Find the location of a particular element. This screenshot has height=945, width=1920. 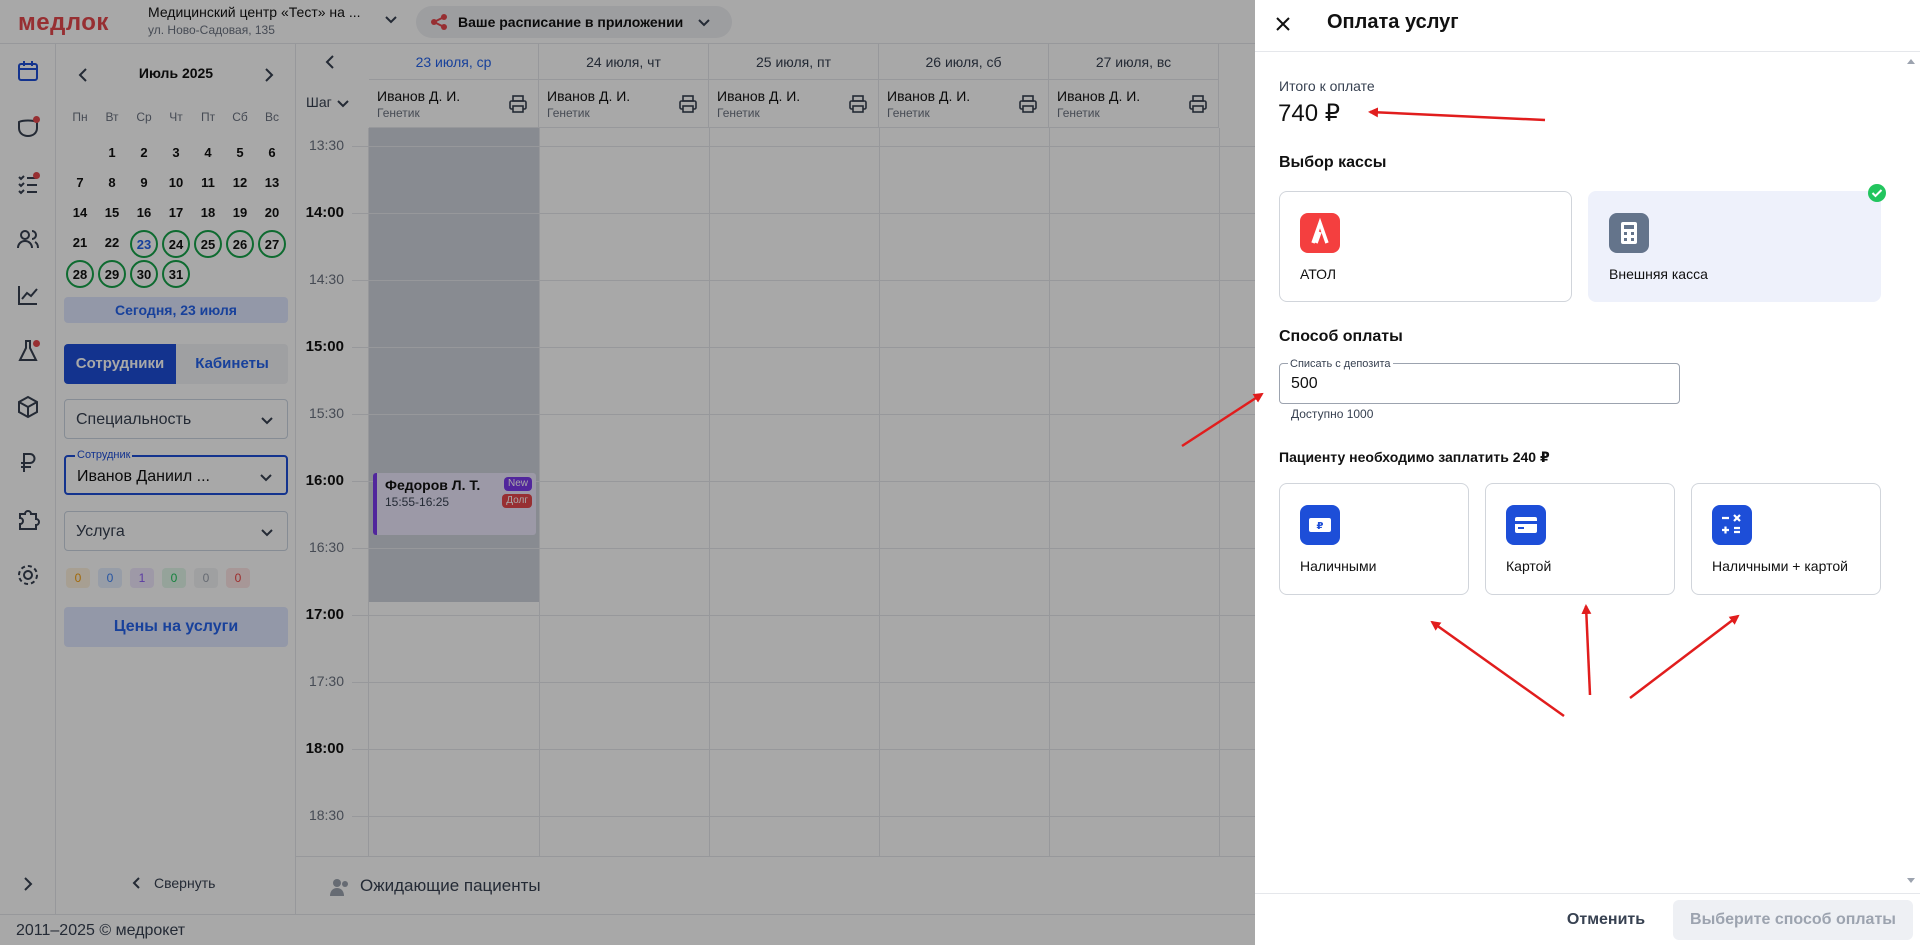

register-label: Внешняя касса is located at coordinates (1658, 274).